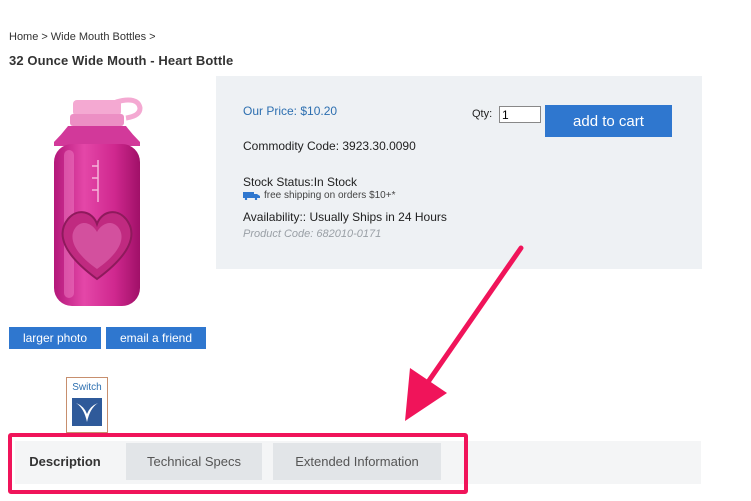 This screenshot has width=751, height=501. I want to click on highlight-box, so click(238, 463).